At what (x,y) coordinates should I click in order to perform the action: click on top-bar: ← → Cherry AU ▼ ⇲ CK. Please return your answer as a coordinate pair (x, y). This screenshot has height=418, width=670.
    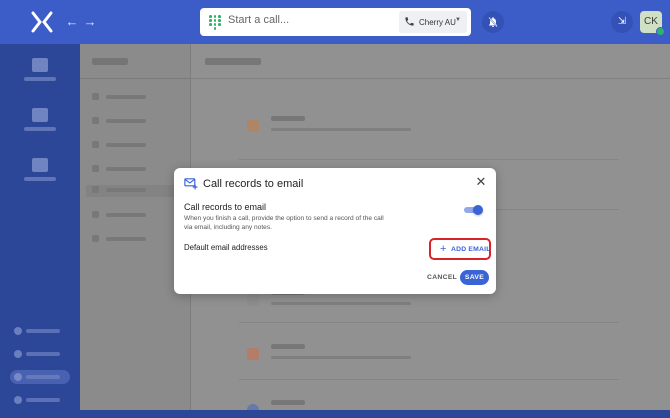
    Looking at the image, I should click on (335, 22).